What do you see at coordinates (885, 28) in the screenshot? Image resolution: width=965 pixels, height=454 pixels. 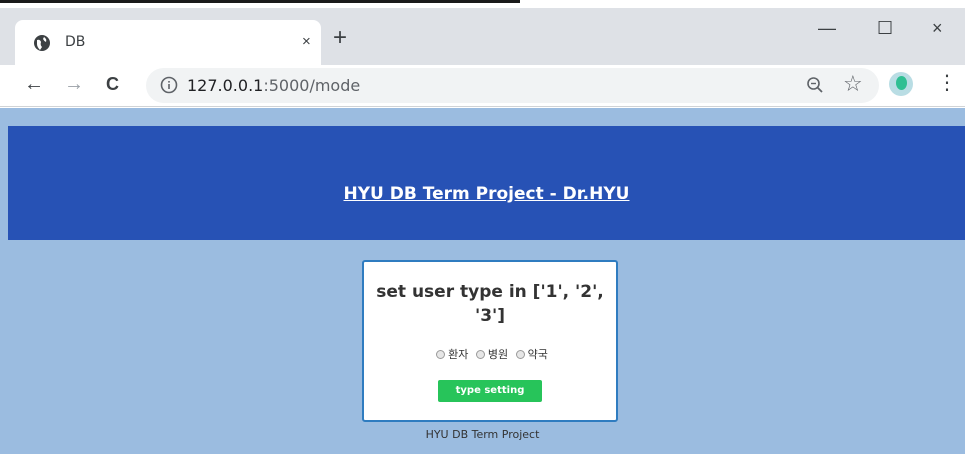 I see `maximize-button: ☐` at bounding box center [885, 28].